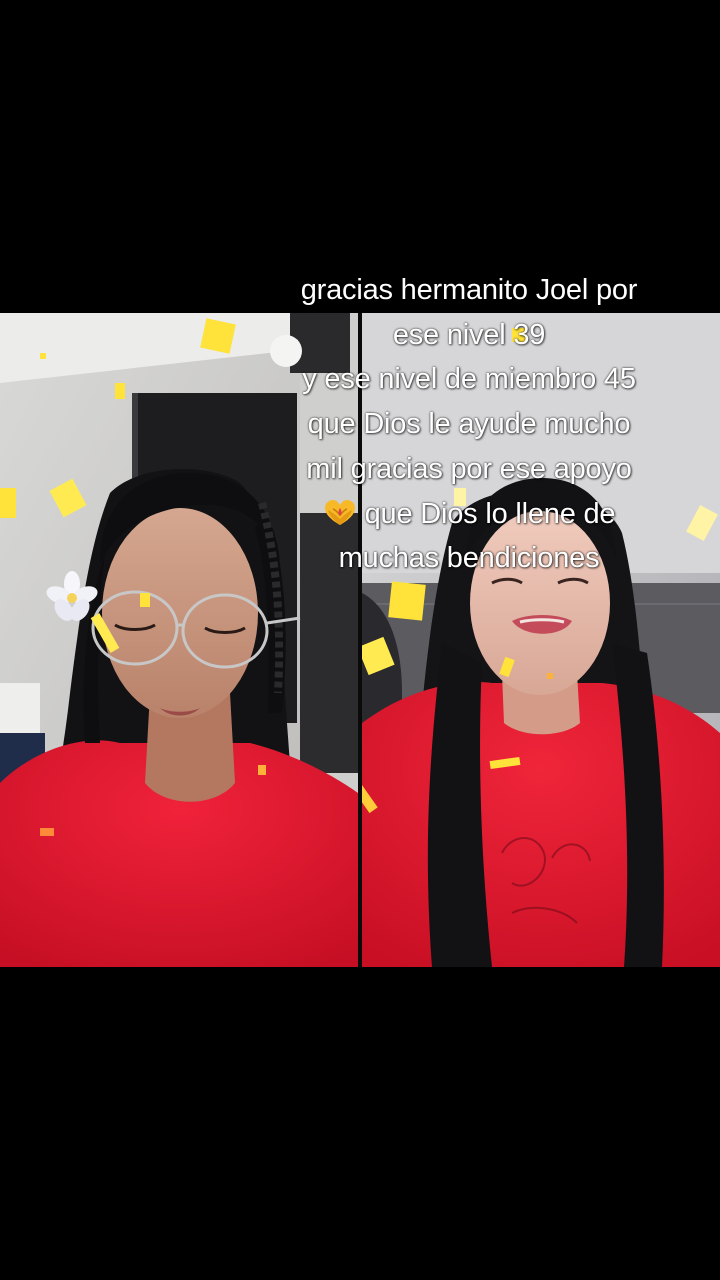 This screenshot has width=720, height=1280. What do you see at coordinates (490, 513) in the screenshot?
I see `caption-line-6: que Dios lo llene de` at bounding box center [490, 513].